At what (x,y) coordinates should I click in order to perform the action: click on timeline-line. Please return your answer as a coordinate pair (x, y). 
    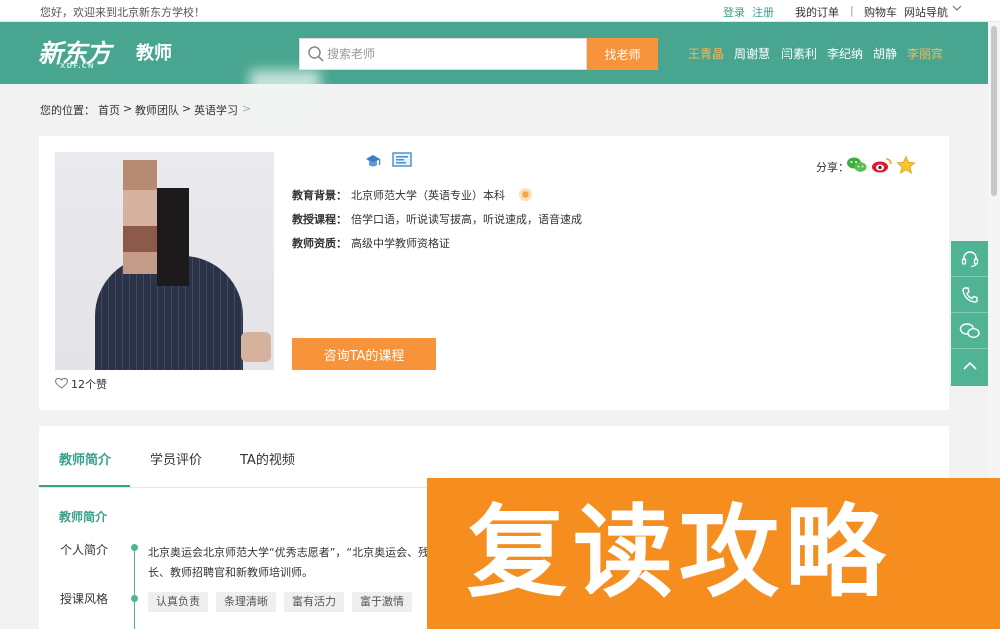
    Looking at the image, I should click on (134, 587).